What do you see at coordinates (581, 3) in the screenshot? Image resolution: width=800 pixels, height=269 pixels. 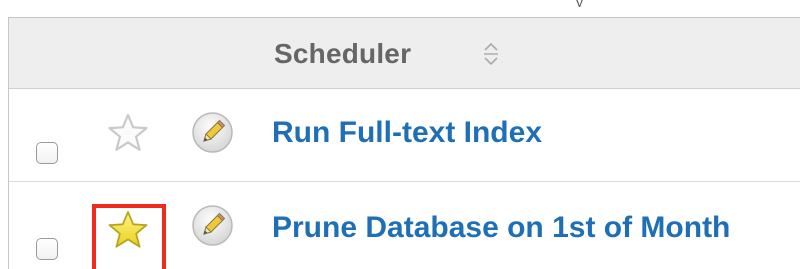 I see `clipped-text-fragment: y` at bounding box center [581, 3].